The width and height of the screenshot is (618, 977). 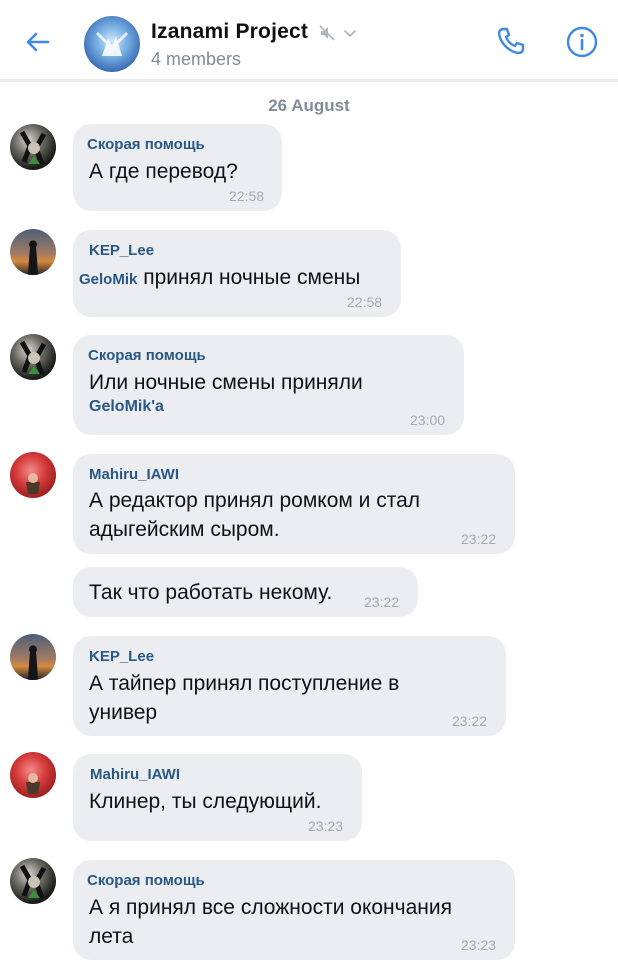 I want to click on message-time: 23:00, so click(x=428, y=420).